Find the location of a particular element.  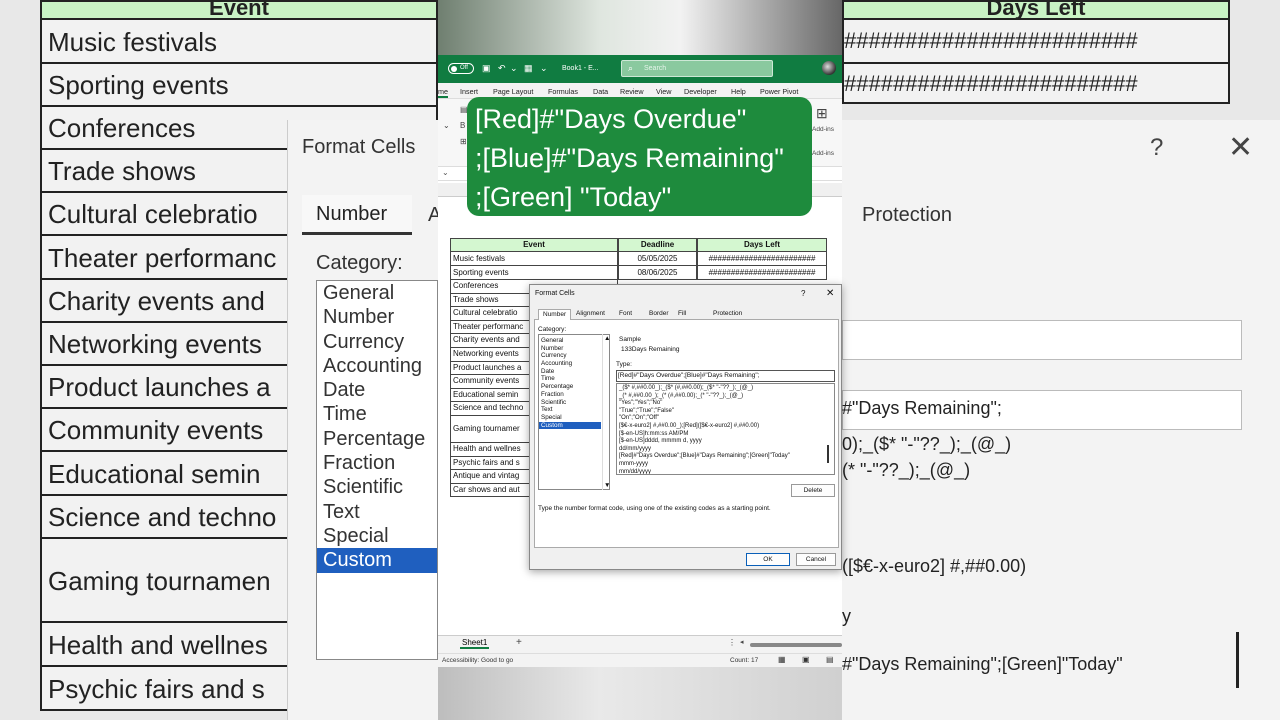

page-layout-icon: ▣ is located at coordinates (806, 659).